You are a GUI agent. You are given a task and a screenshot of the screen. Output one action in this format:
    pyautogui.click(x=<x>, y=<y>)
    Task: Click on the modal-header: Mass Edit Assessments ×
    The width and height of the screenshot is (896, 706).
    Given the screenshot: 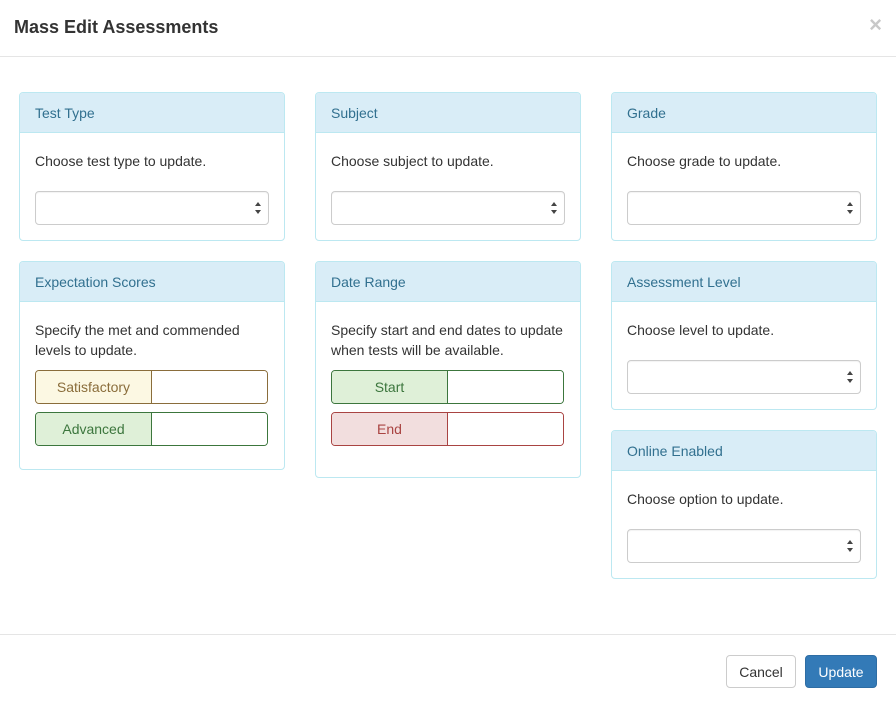 What is the action you would take?
    pyautogui.click(x=448, y=28)
    